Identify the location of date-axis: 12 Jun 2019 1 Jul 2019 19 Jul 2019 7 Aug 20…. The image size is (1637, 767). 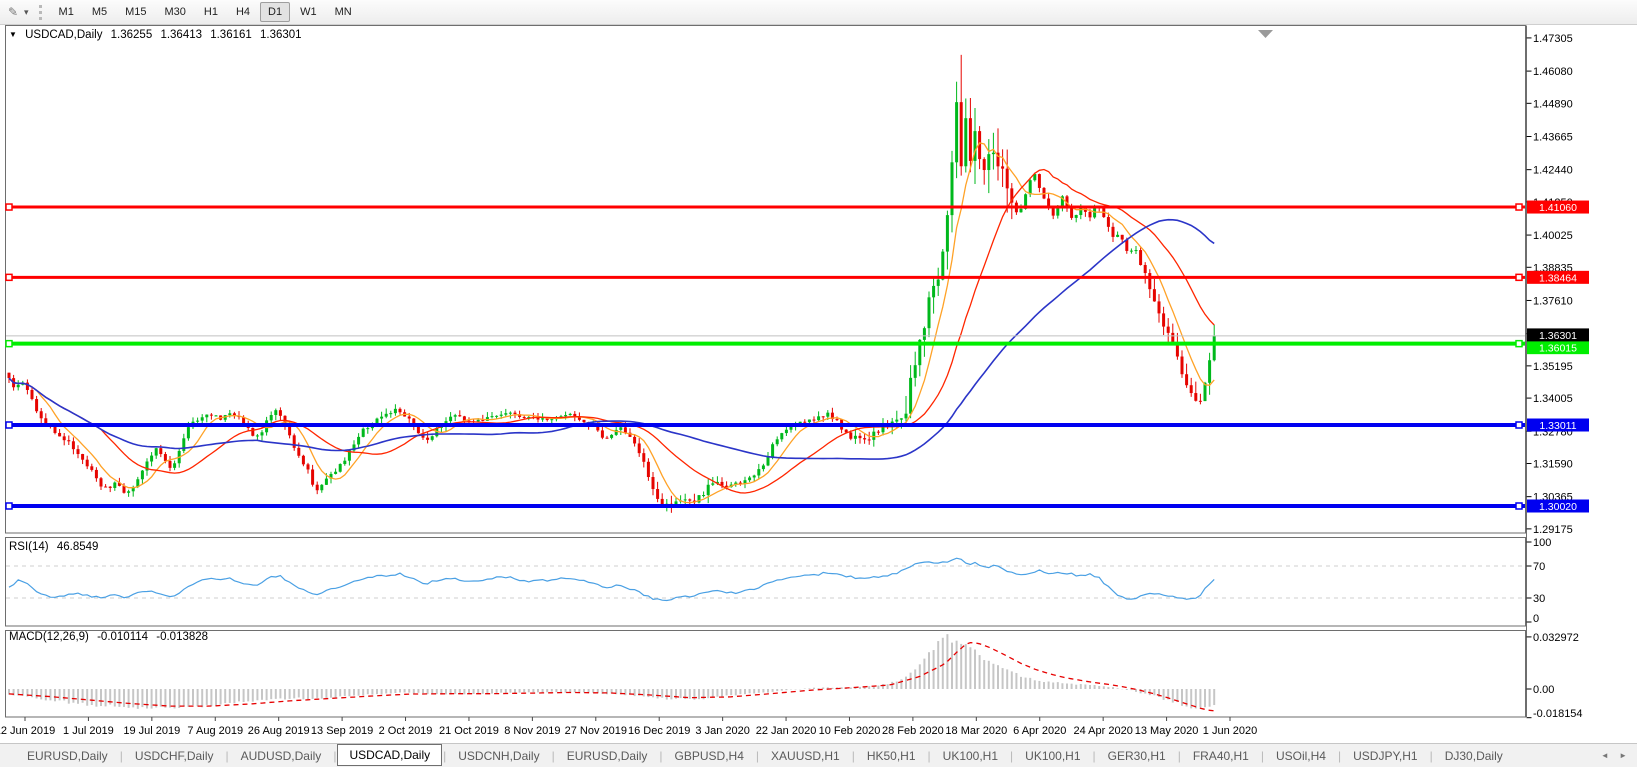
(628, 727).